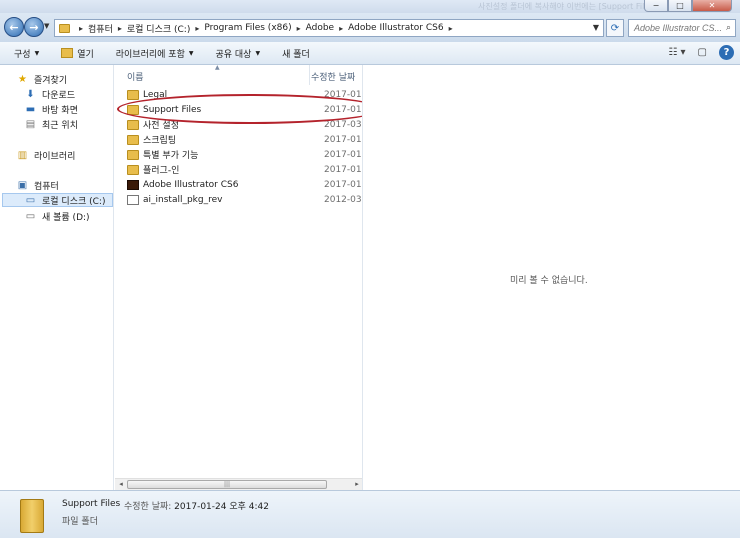 Image resolution: width=740 pixels, height=538 pixels. I want to click on minimize-button: −, so click(656, 6).